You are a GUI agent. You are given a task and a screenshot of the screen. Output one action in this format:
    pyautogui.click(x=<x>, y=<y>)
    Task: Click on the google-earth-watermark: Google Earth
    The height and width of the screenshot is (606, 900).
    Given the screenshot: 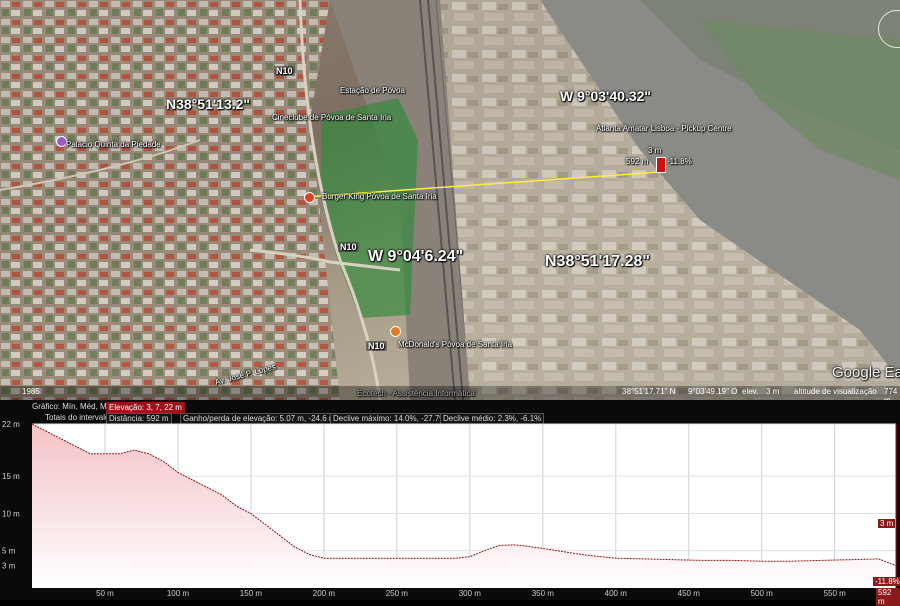 What is the action you would take?
    pyautogui.click(x=866, y=372)
    